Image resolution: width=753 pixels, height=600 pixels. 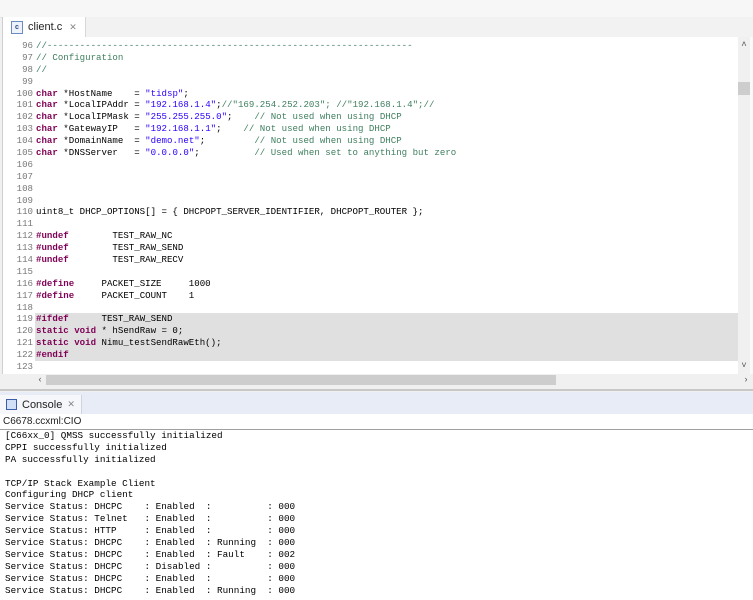 I want to click on console-line: CPPI successfully initialized, so click(x=86, y=447).